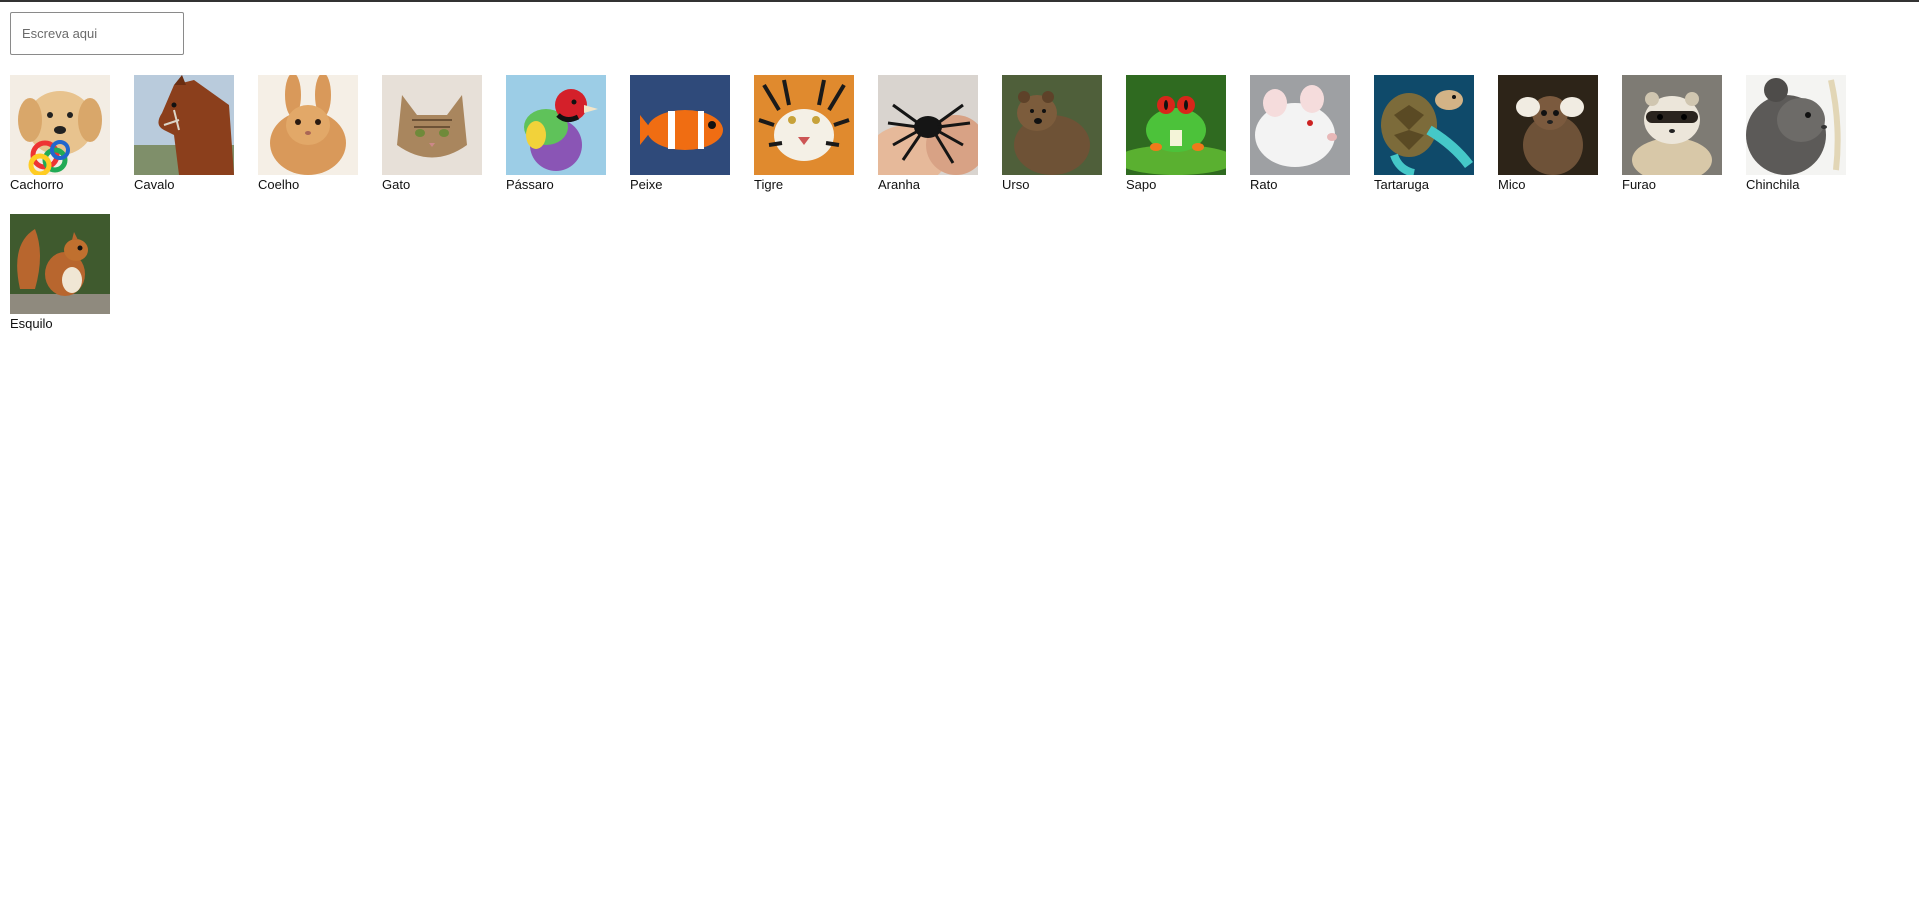  I want to click on horse-photo-icon, so click(184, 125).